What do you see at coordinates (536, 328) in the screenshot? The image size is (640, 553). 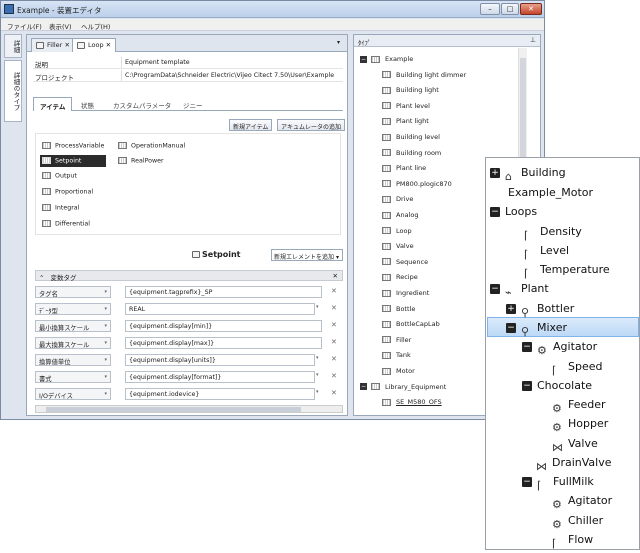 I see `tree-node: − ⚲ Mixer` at bounding box center [536, 328].